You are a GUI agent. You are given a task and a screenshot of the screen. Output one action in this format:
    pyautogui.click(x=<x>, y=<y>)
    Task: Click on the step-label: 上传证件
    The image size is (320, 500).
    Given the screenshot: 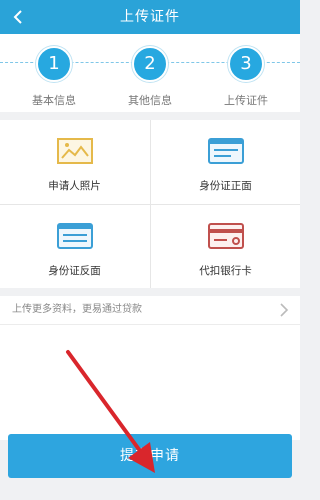 What is the action you would take?
    pyautogui.click(x=246, y=100)
    